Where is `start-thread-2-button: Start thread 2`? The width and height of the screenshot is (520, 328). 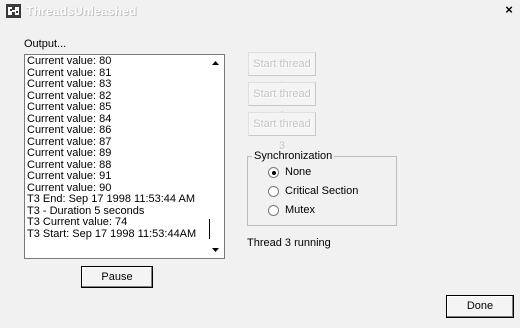
start-thread-2-button: Start thread 2 is located at coordinates (282, 102).